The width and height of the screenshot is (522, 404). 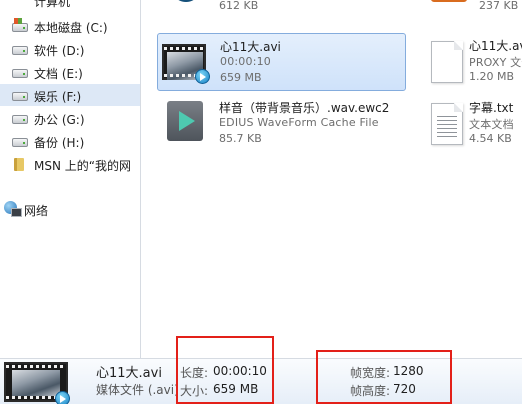 I want to click on nav-item-network: 网络, so click(x=70, y=209).